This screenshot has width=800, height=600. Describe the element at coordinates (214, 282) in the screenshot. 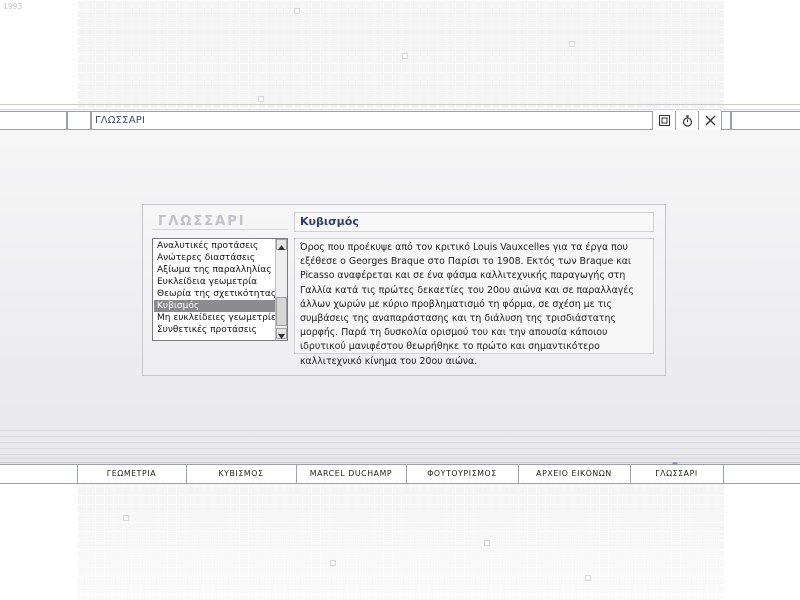

I see `glossary-term-item: Ευκλείδεια γεωμετρία` at that location.